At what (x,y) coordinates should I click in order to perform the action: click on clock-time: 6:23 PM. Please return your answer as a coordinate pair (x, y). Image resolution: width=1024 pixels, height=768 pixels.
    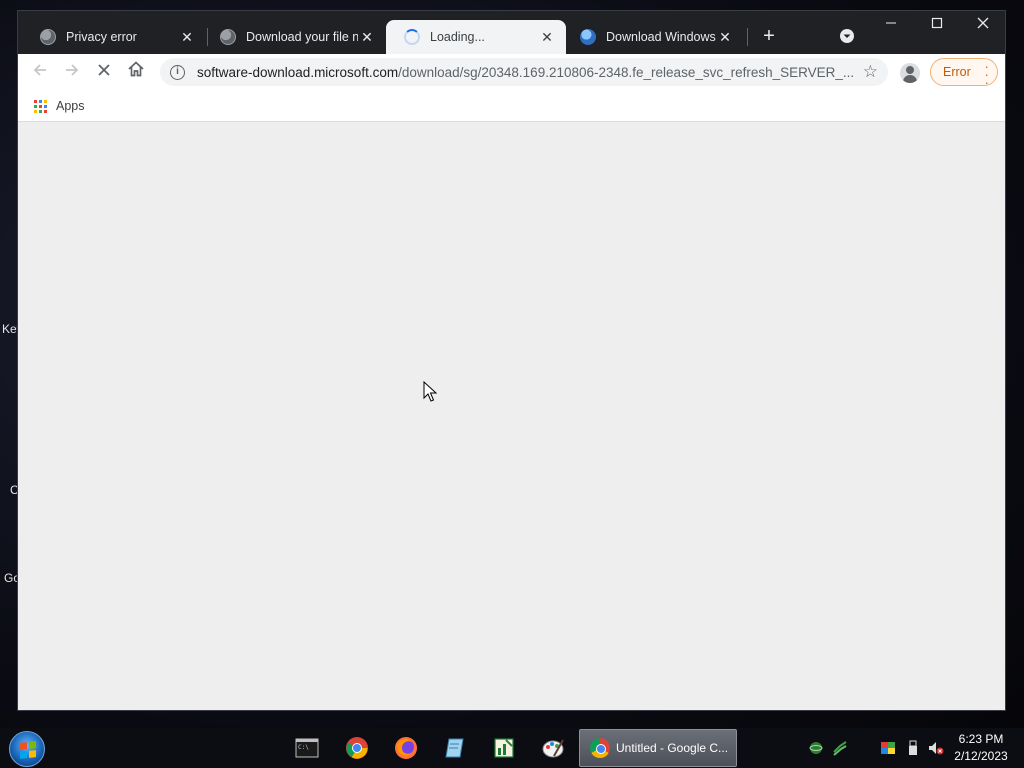
    Looking at the image, I should click on (981, 739).